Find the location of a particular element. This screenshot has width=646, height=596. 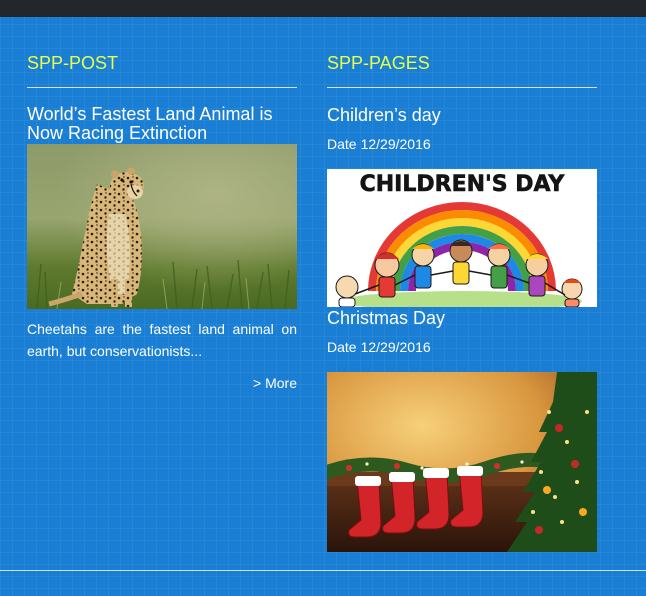

more-link: > More is located at coordinates (162, 383).